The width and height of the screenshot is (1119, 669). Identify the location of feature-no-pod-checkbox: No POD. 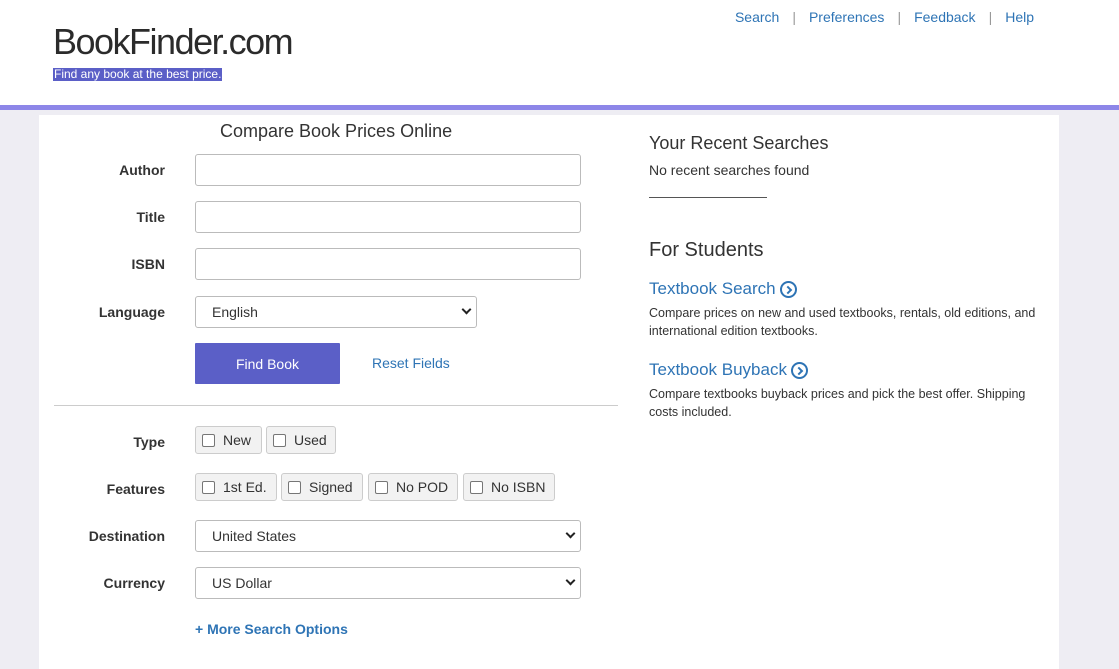
(413, 487).